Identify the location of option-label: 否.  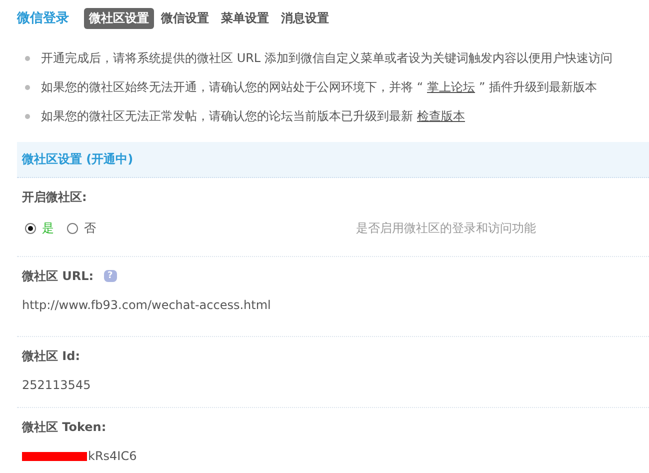
(90, 228).